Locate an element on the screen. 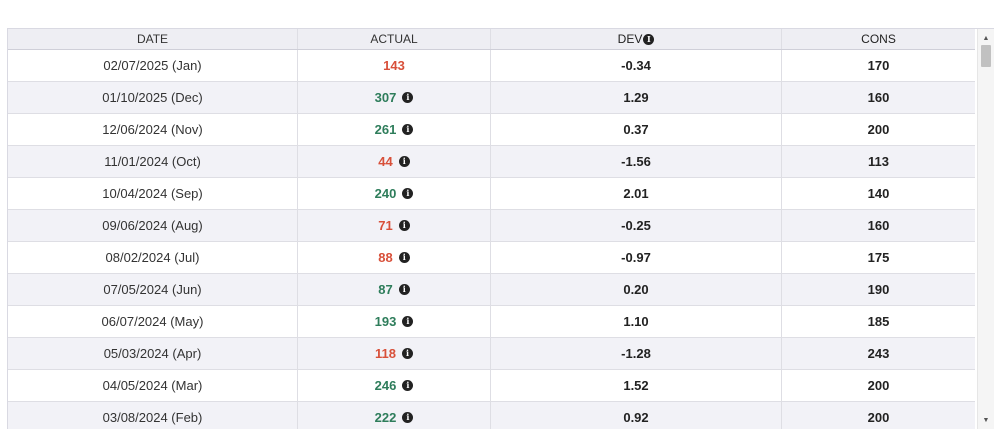 This screenshot has width=1000, height=446. cell-actual: 307 i is located at coordinates (394, 97).